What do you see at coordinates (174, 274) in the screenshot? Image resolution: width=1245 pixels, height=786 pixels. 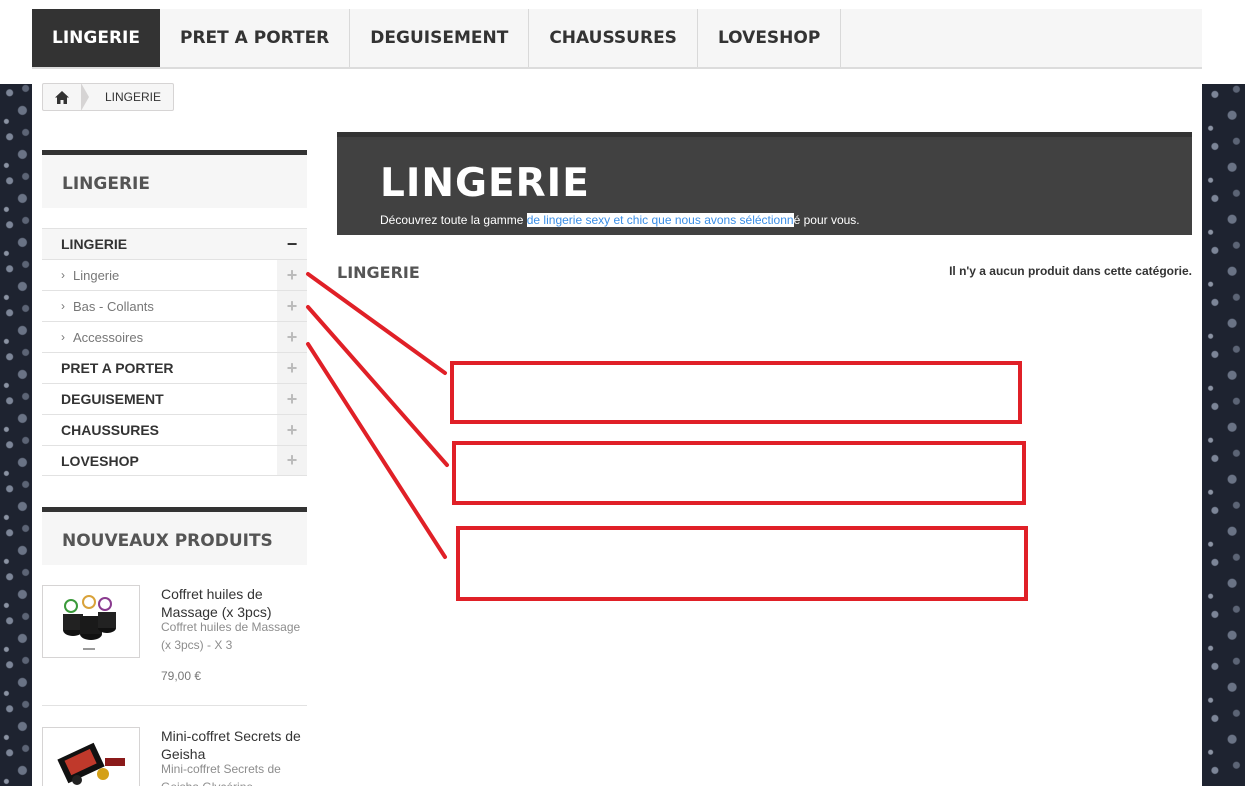 I see `subcategory-item-lingerie: › Lingerie +` at bounding box center [174, 274].